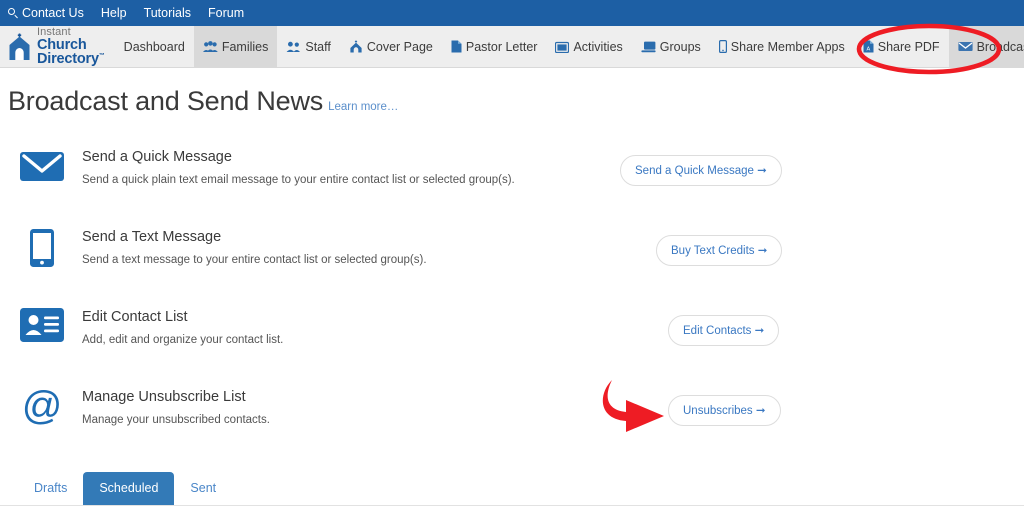 This screenshot has height=506, width=1024. I want to click on monitor-icon, so click(648, 46).